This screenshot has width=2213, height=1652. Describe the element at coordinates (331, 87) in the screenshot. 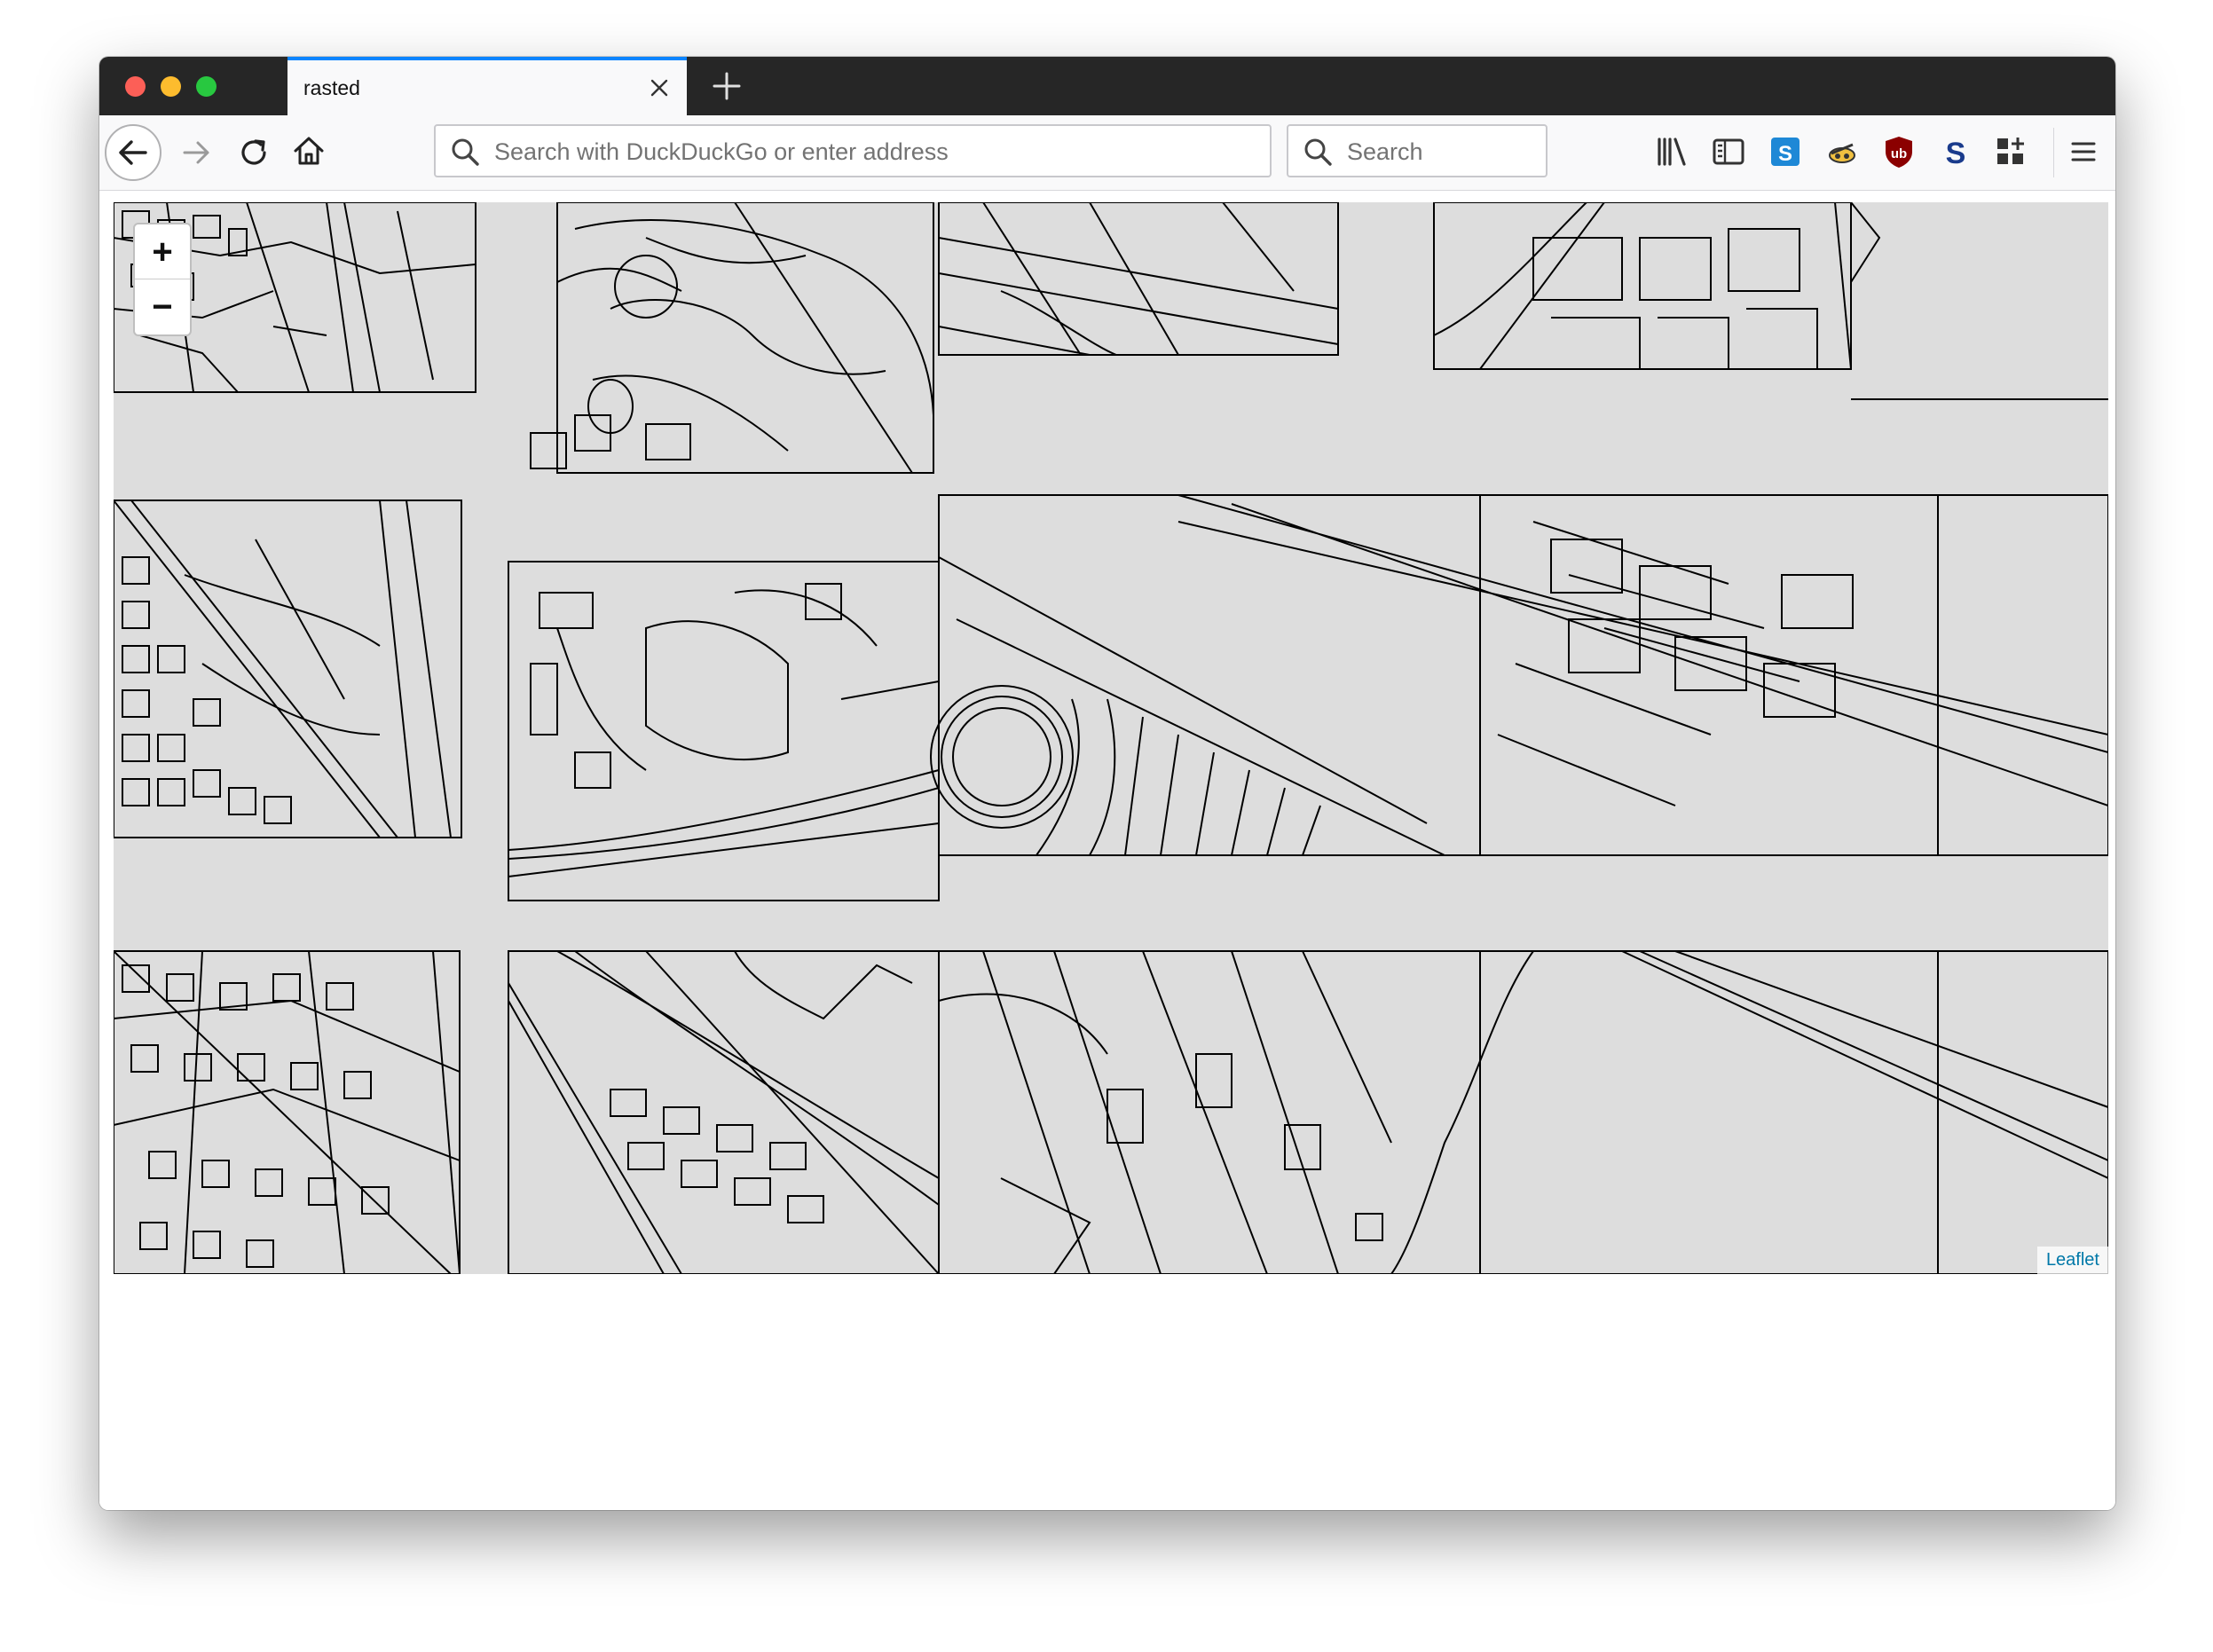

I see `tab-title: rasted` at that location.